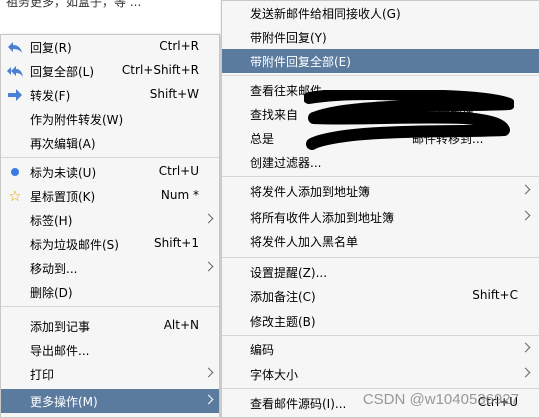 The width and height of the screenshot is (539, 418). I want to click on menu-item-label: 修改主题(B), so click(283, 322).